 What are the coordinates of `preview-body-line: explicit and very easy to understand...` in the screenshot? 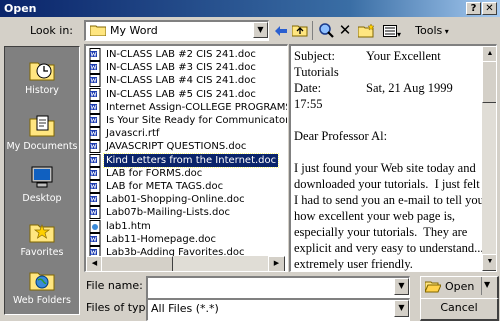 It's located at (389, 248).